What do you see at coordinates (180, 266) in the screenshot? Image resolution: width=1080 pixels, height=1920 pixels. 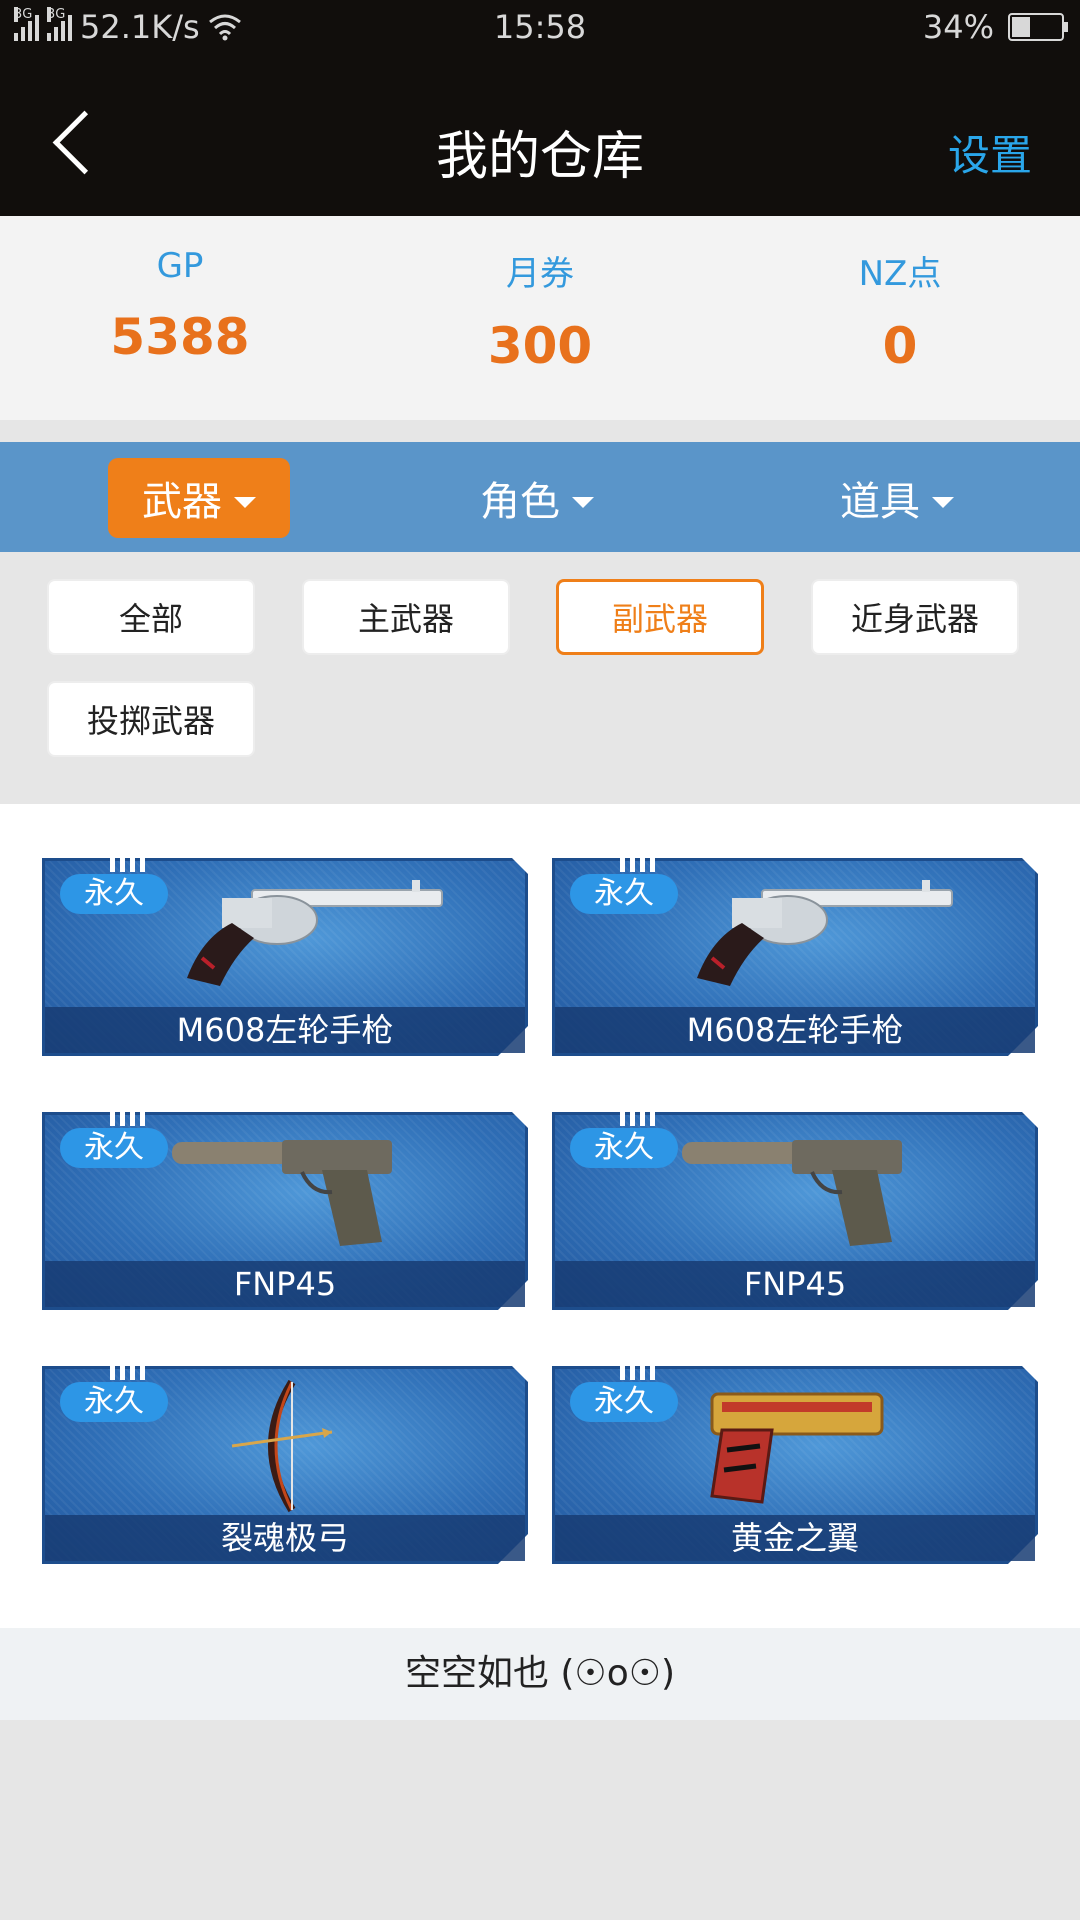 I see `currency-label: GP` at bounding box center [180, 266].